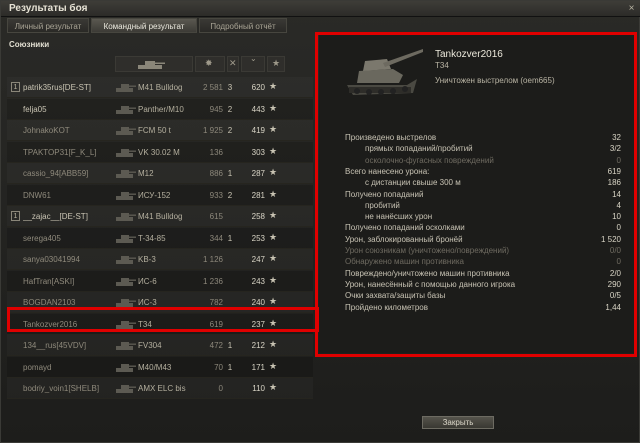 Image resolution: width=640 pixels, height=443 pixels. What do you see at coordinates (216, 109) in the screenshot?
I see `damage-cell: 945` at bounding box center [216, 109].